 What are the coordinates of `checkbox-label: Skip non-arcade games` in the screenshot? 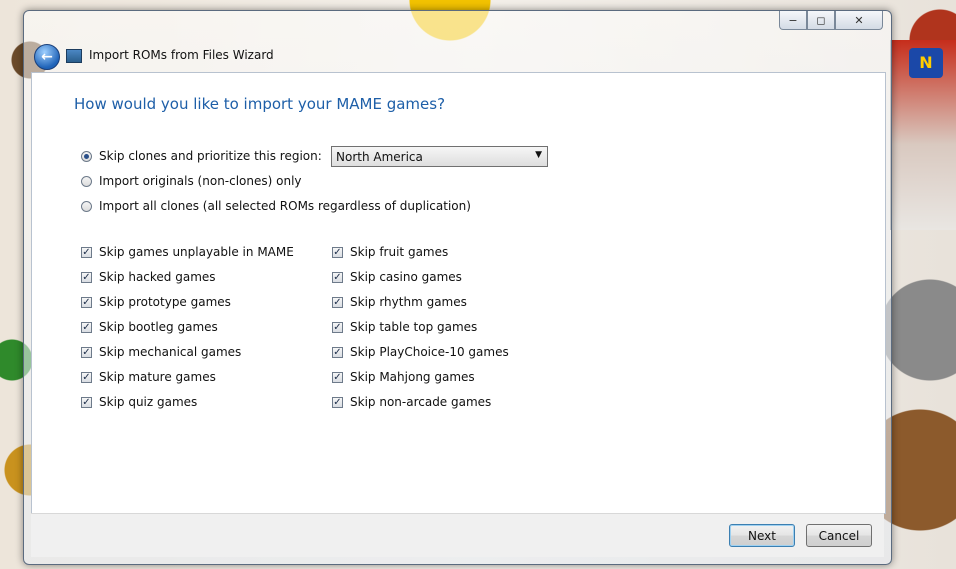 It's located at (421, 402).